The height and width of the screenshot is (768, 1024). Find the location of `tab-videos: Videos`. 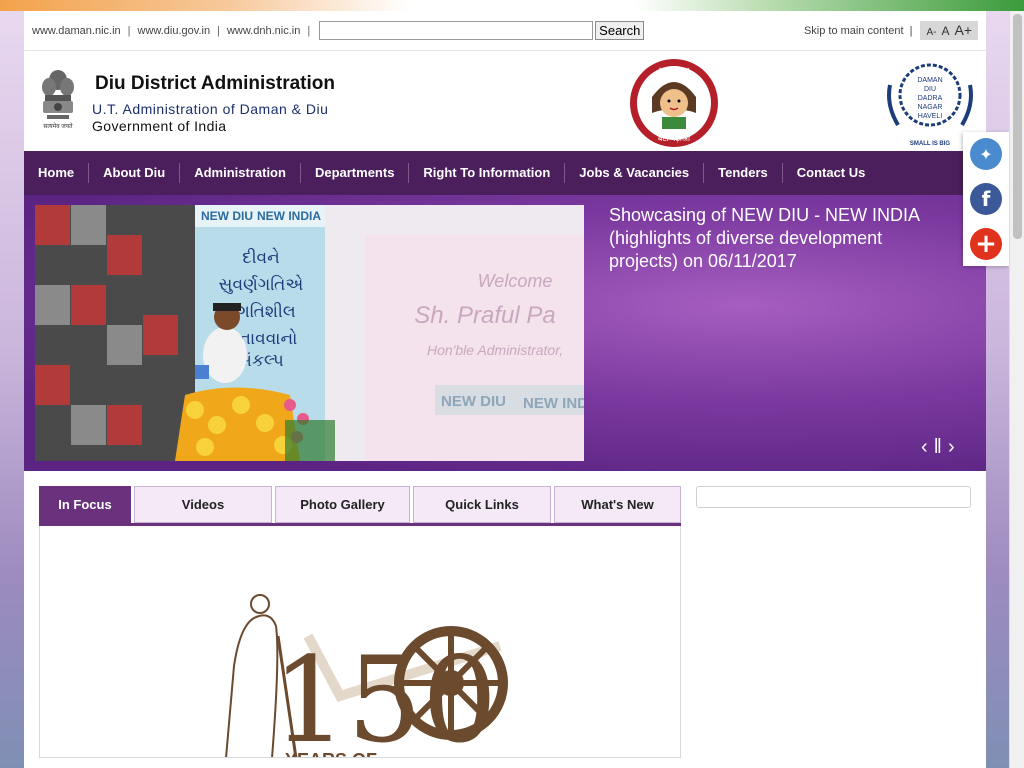

tab-videos: Videos is located at coordinates (203, 504).